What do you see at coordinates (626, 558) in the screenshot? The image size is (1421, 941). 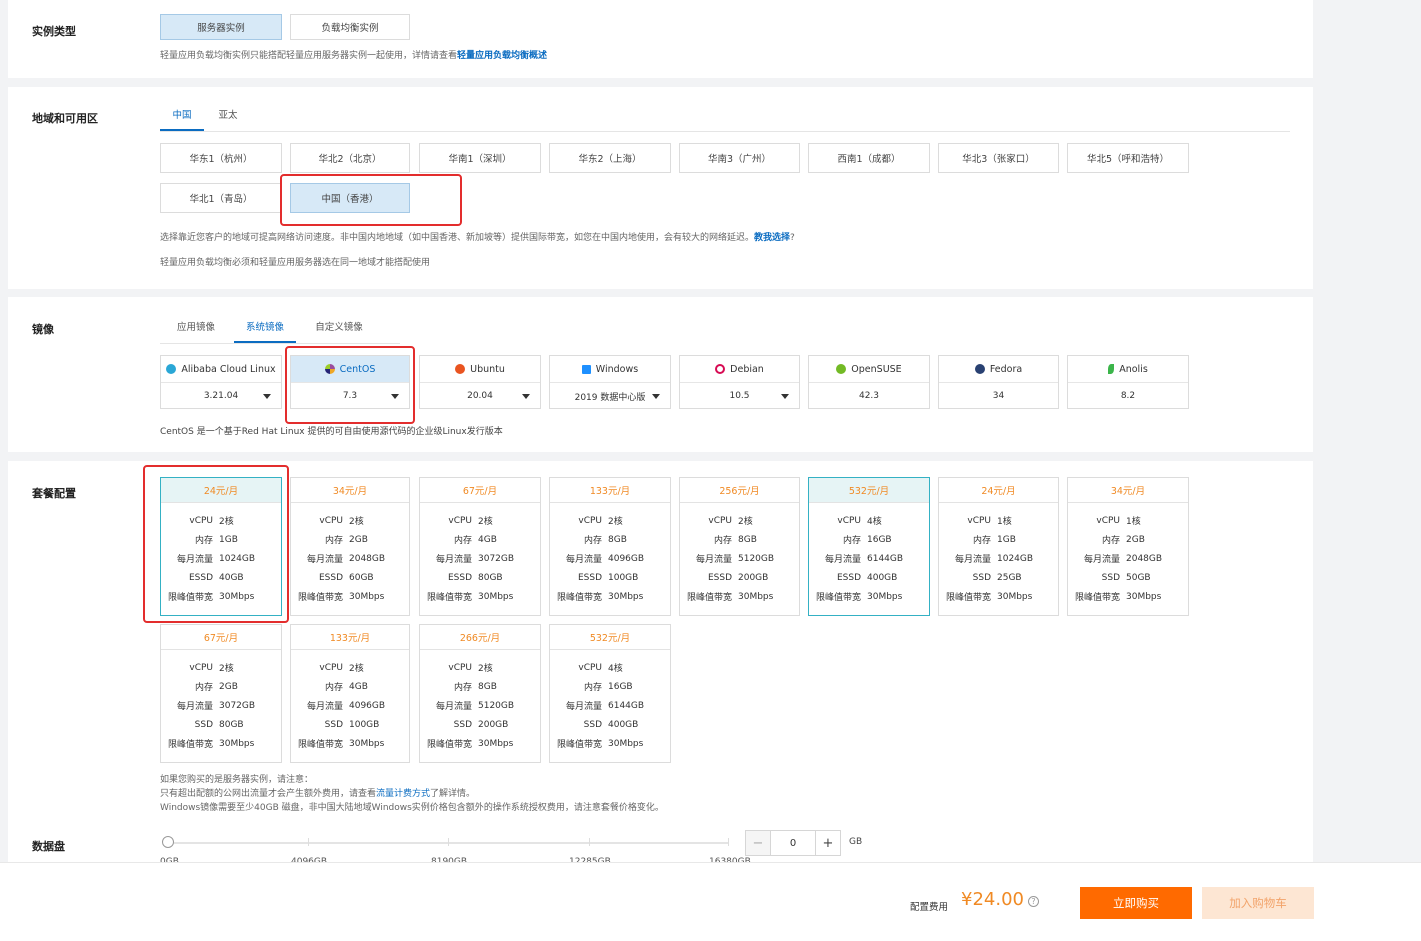 I see `plan-traffic-value: 4096GB` at bounding box center [626, 558].